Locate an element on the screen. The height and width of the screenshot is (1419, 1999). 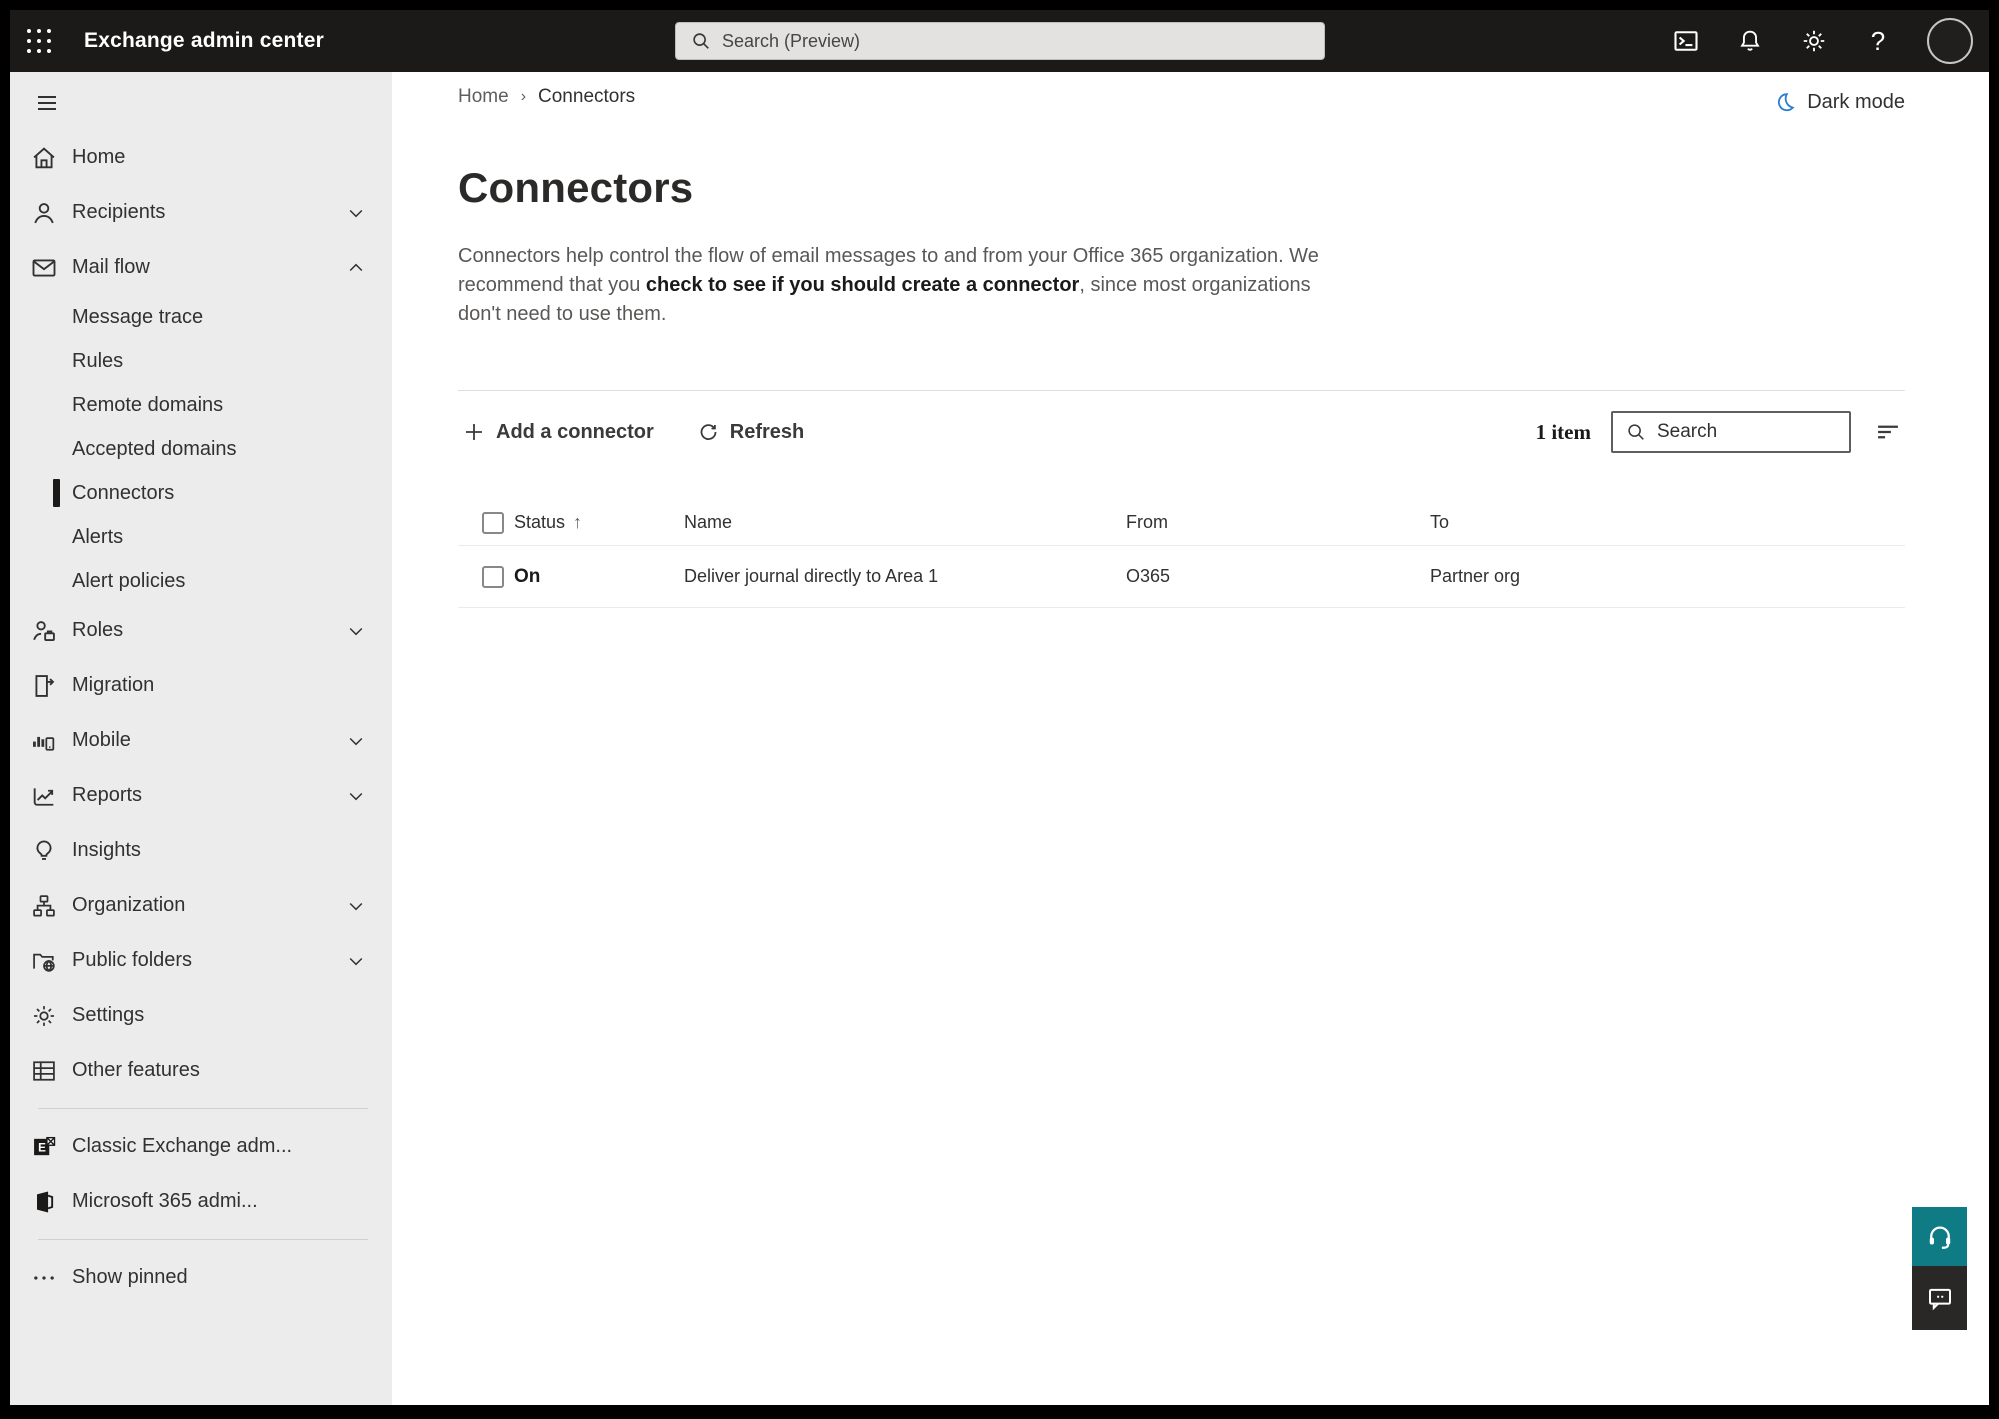
home-icon is located at coordinates (44, 158).